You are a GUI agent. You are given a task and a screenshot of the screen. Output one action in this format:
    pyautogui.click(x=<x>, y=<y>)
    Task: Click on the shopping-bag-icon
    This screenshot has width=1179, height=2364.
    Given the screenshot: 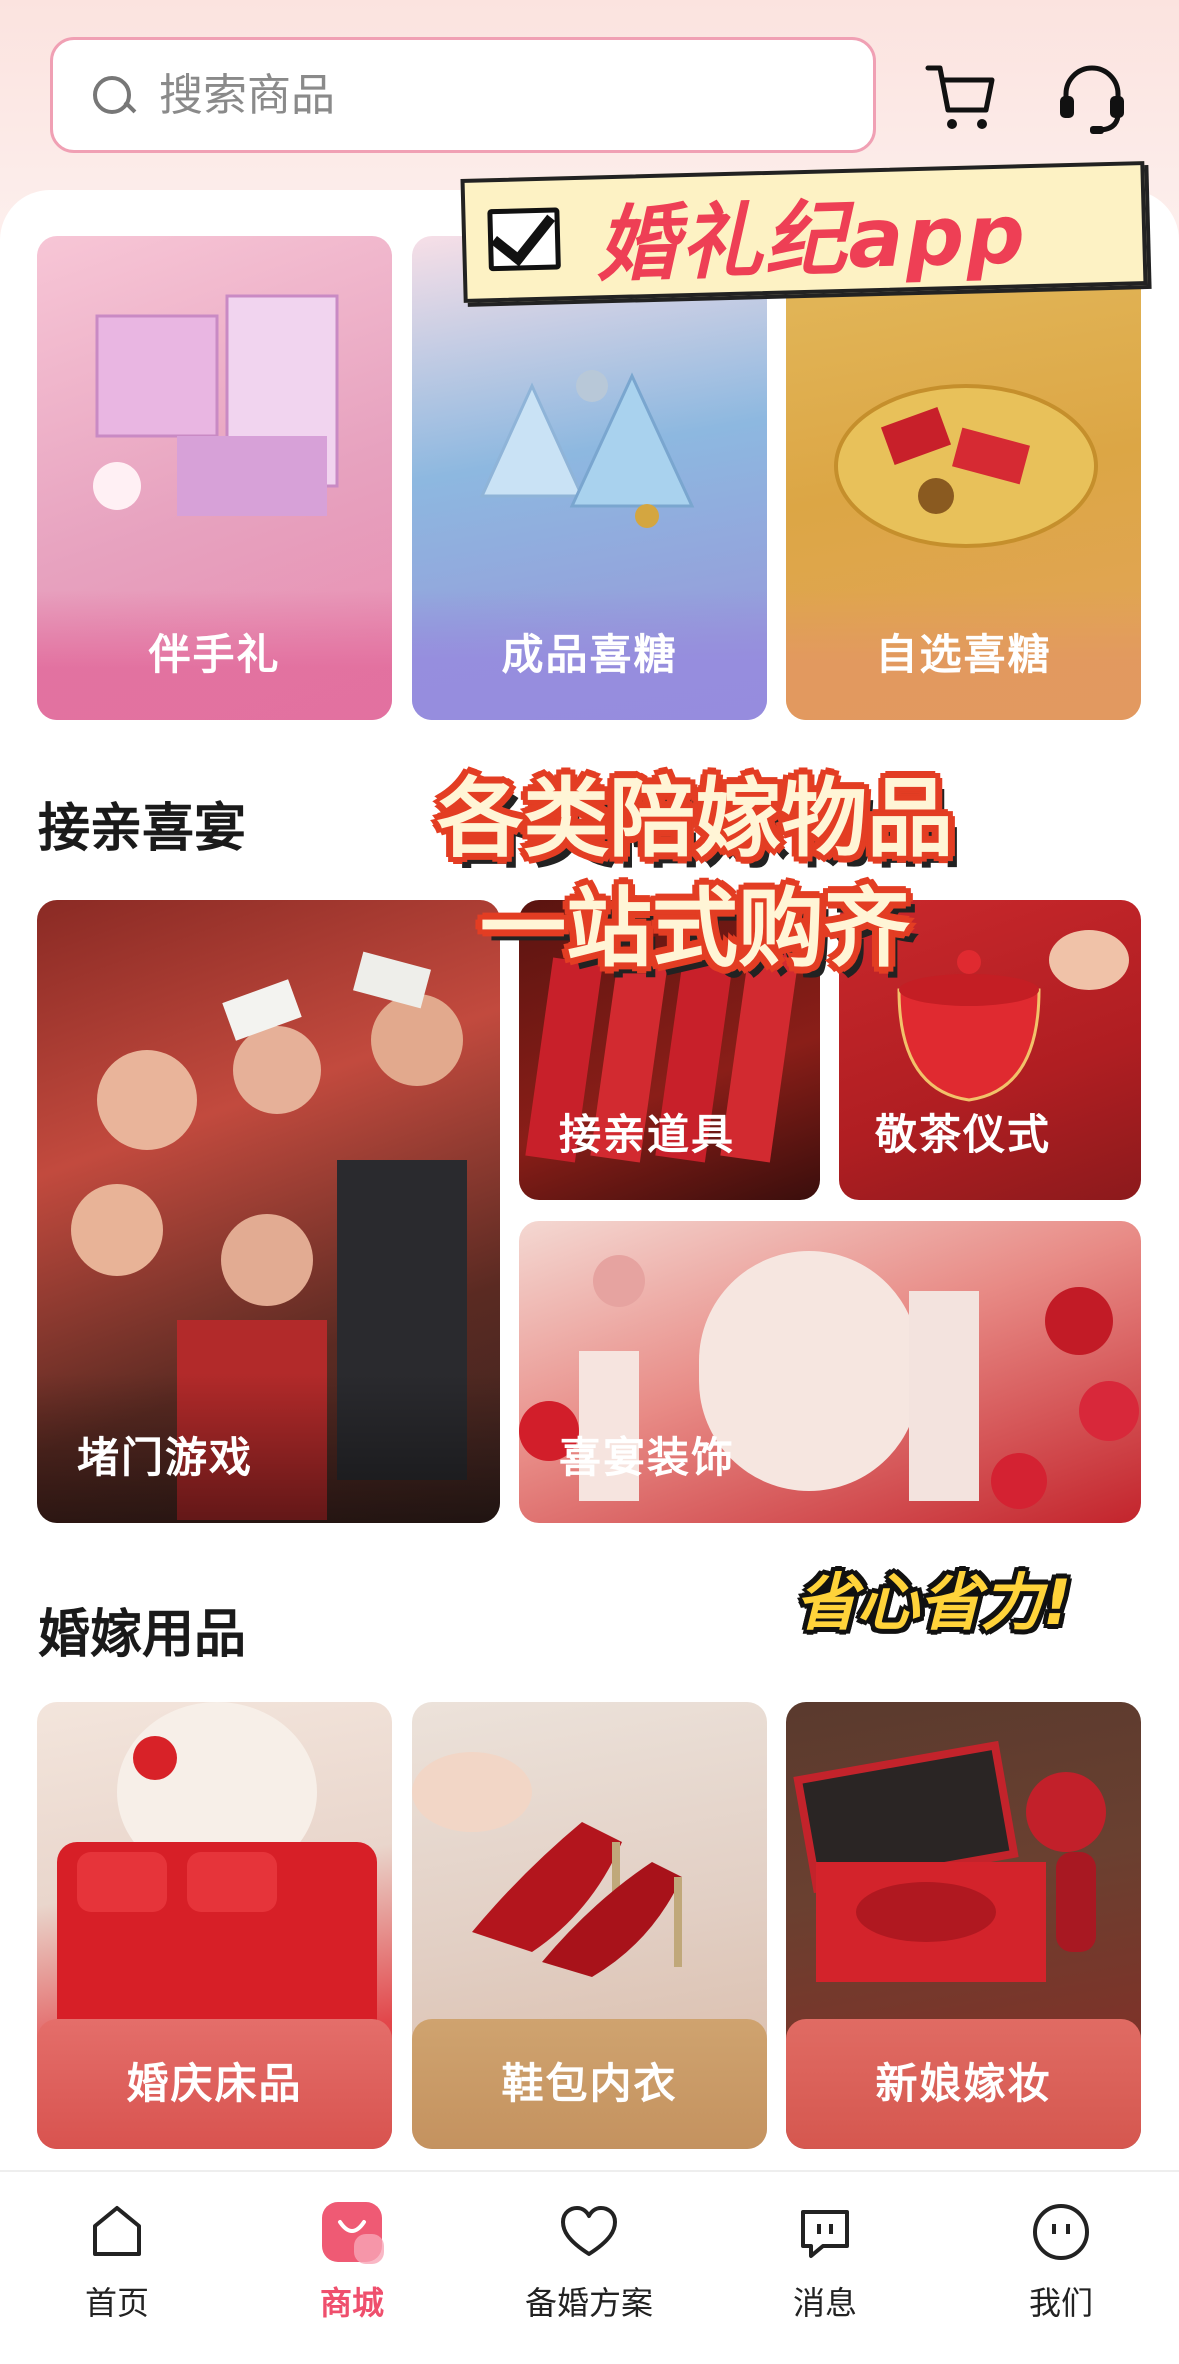 What is the action you would take?
    pyautogui.click(x=353, y=2233)
    